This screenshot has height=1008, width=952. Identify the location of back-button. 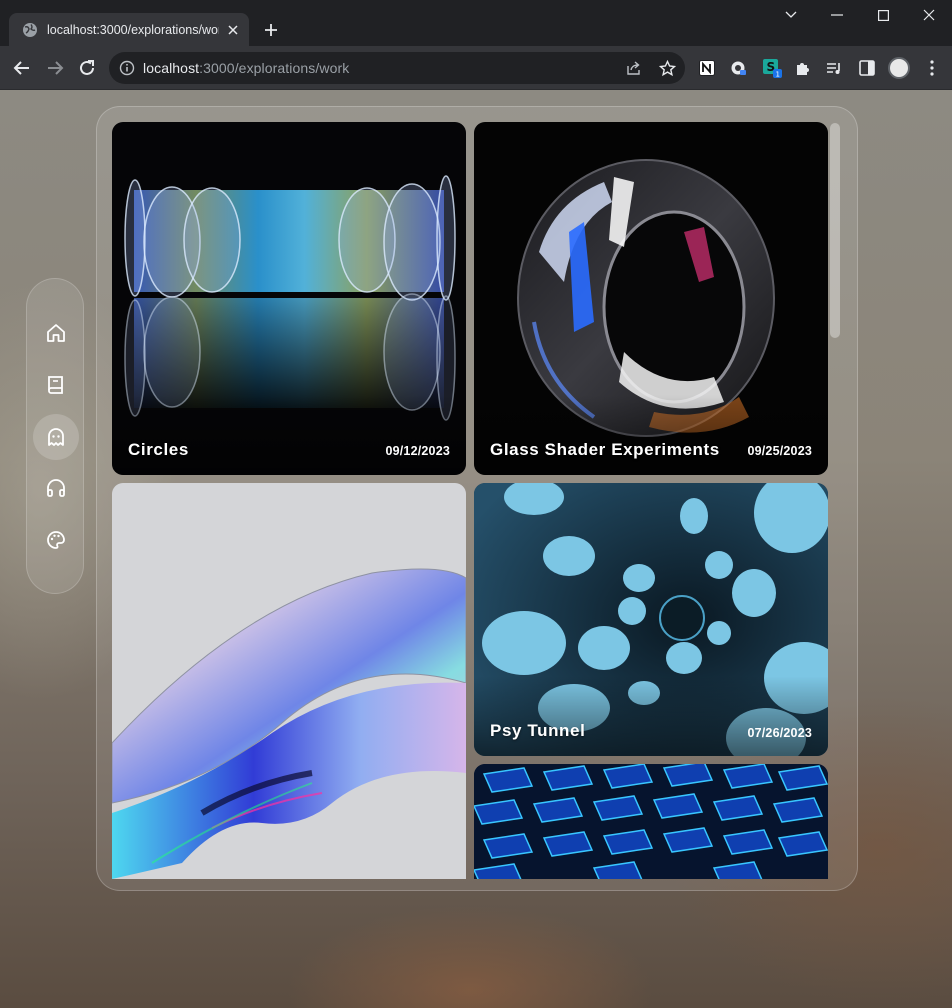
(22, 68).